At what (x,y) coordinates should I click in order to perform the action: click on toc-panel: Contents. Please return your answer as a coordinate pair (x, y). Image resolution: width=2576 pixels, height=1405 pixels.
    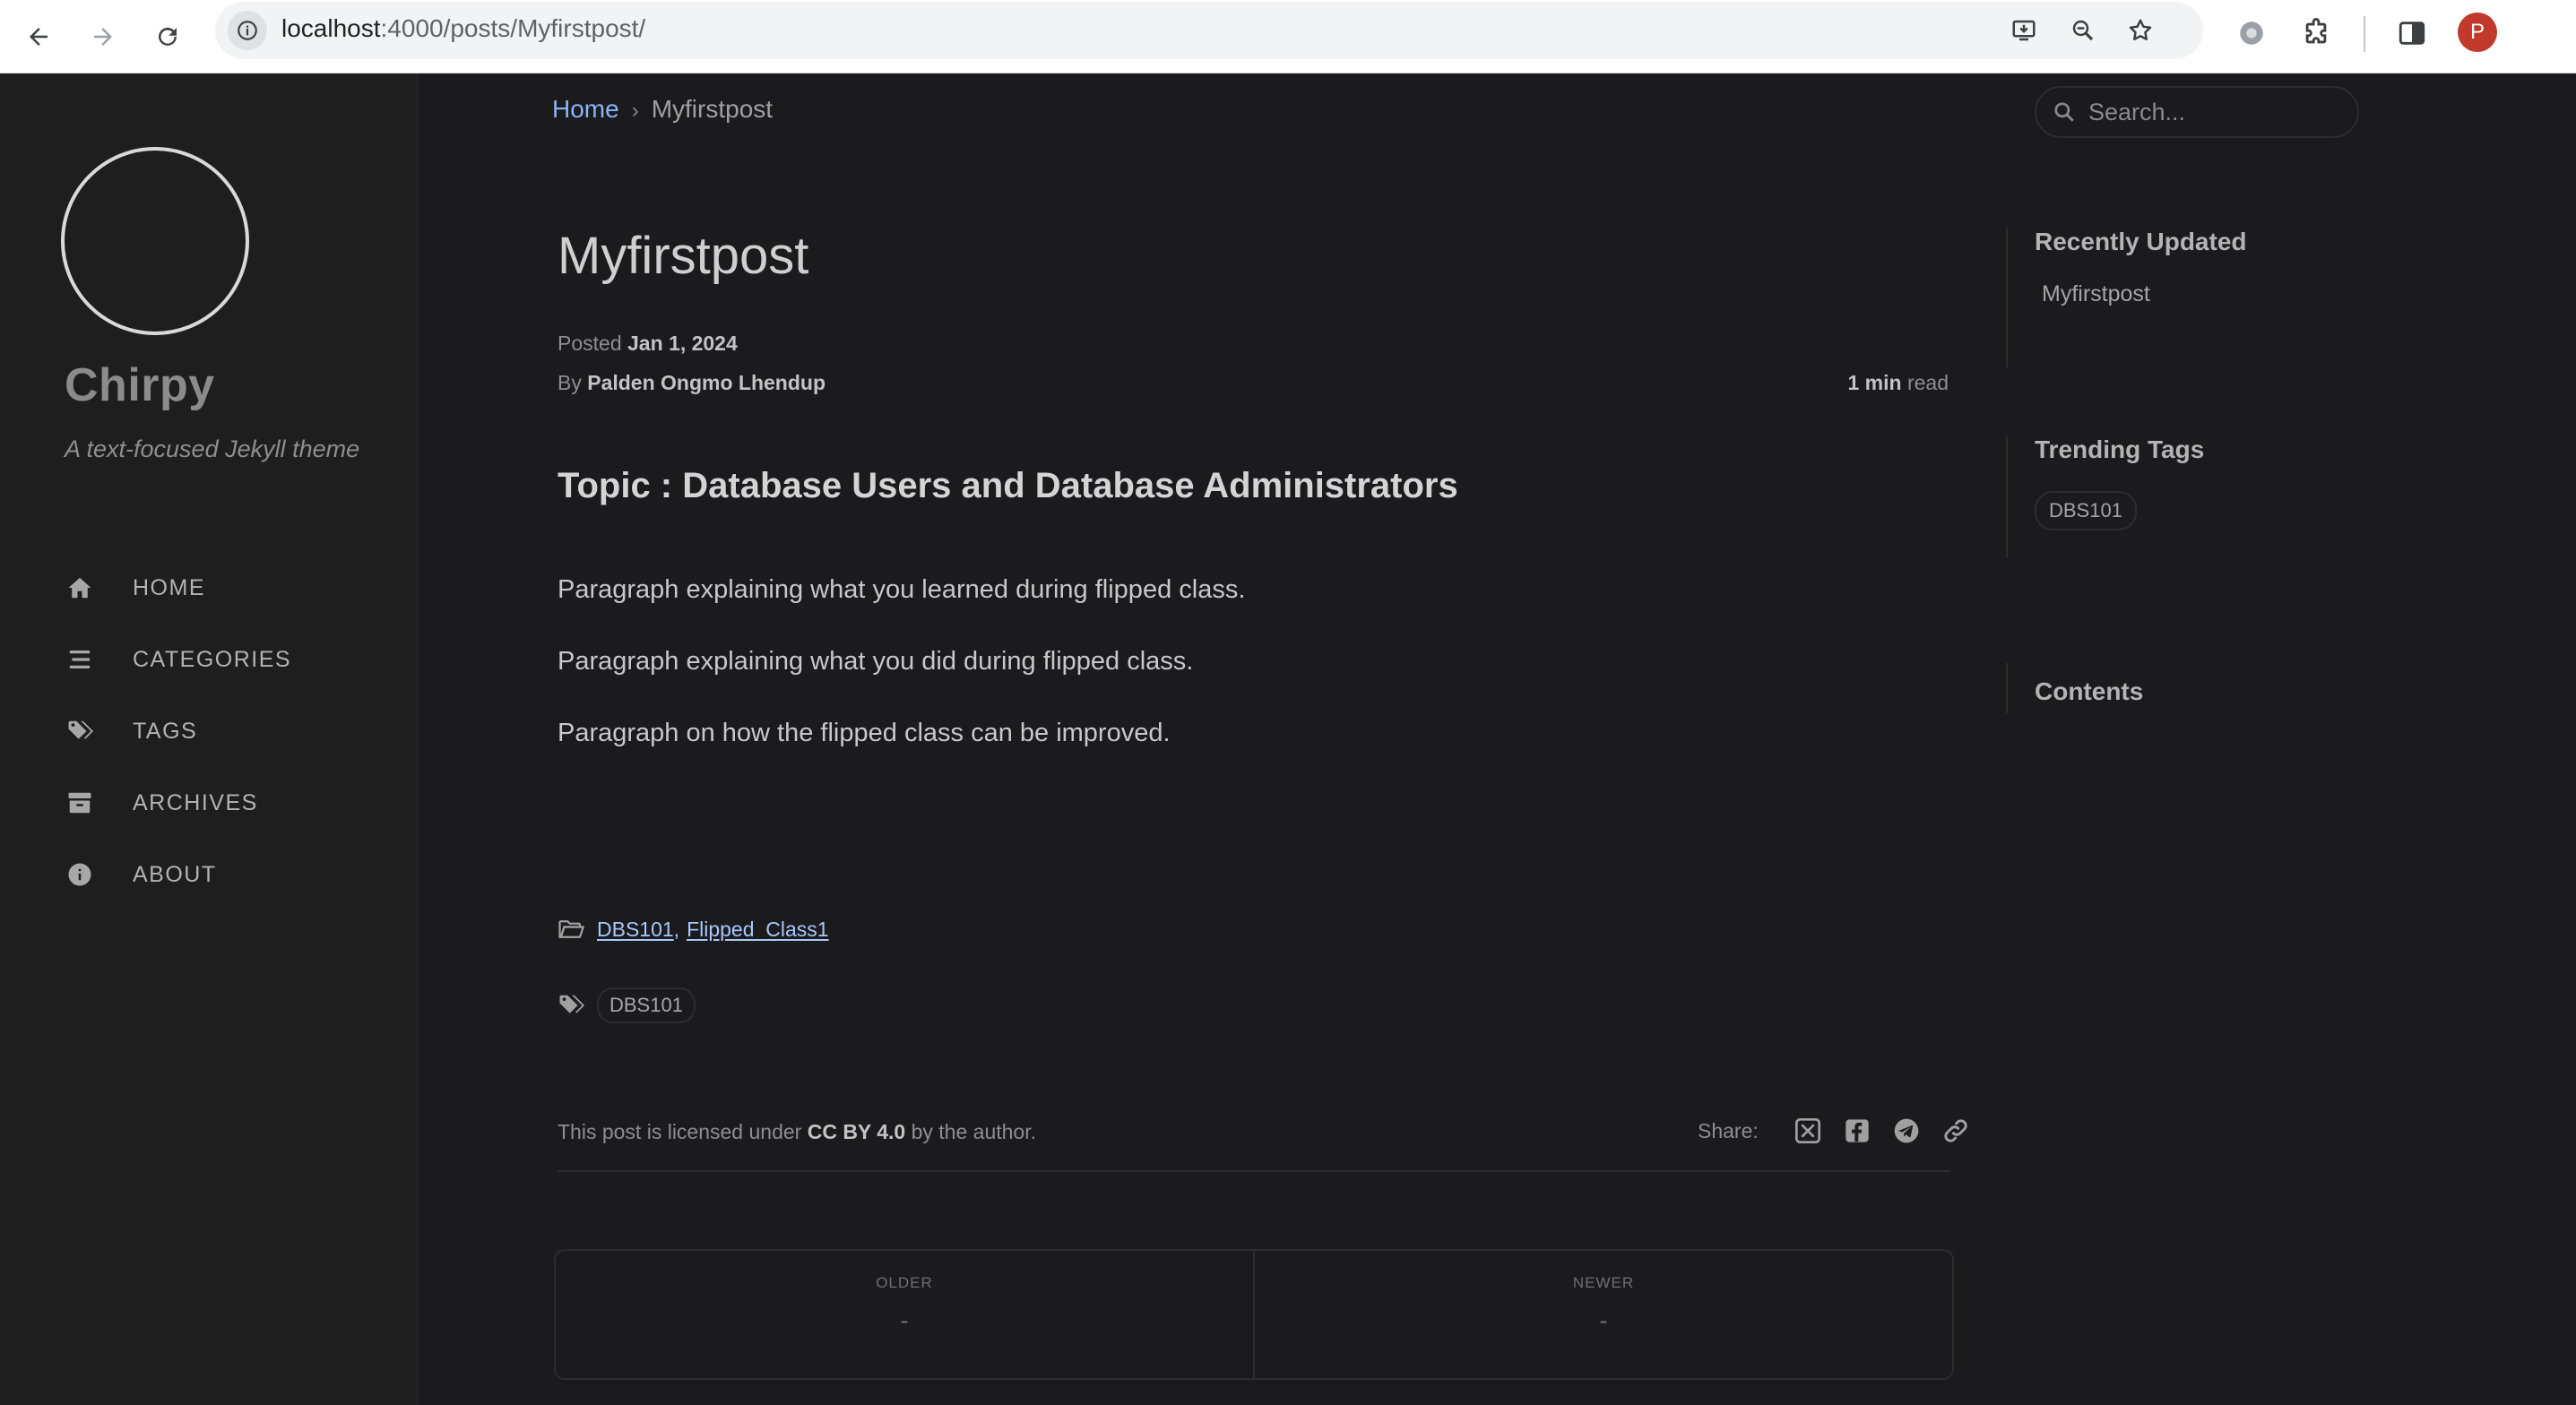
    Looking at the image, I should click on (2074, 688).